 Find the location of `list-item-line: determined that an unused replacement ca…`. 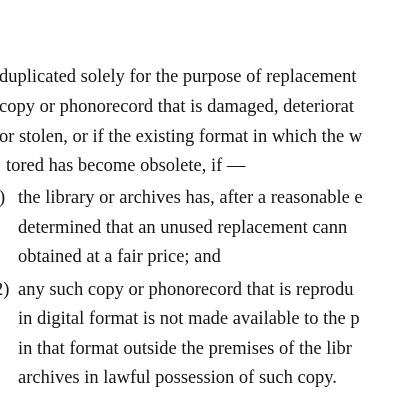

list-item-line: determined that an unused replacement ca… is located at coordinates (183, 228).